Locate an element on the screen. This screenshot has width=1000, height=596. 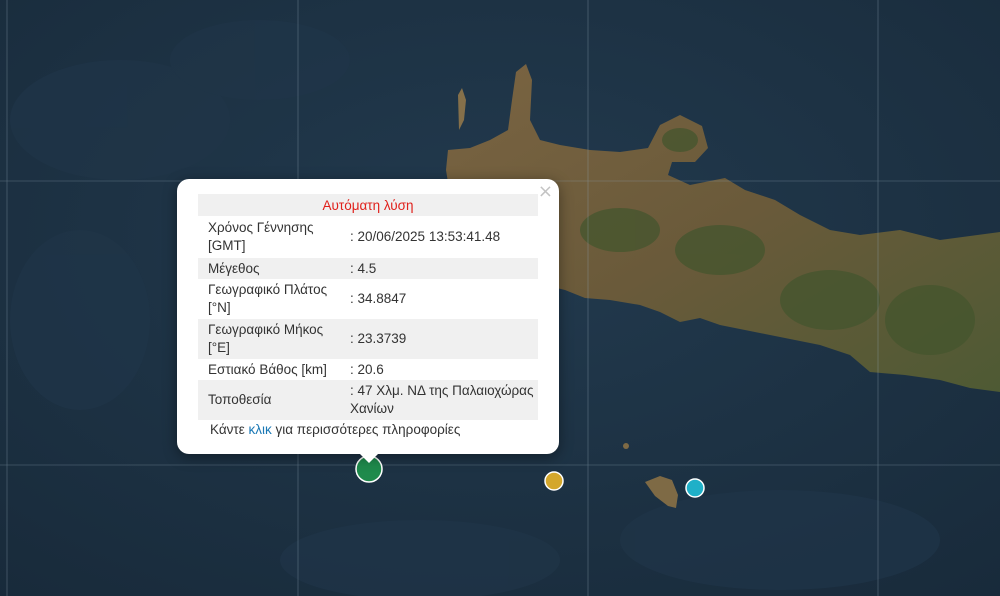
quake-marker-cyan is located at coordinates (695, 488).